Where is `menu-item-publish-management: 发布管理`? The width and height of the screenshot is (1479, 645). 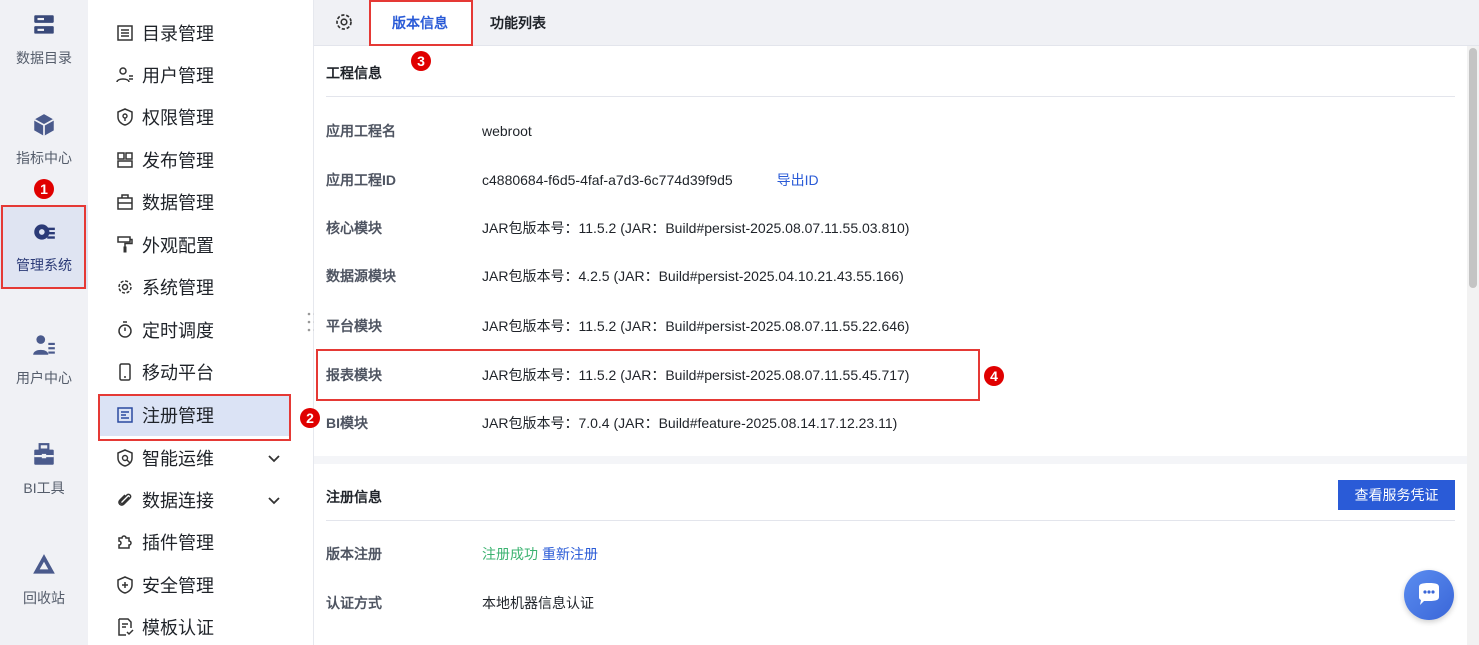 menu-item-publish-management: 发布管理 is located at coordinates (194, 160).